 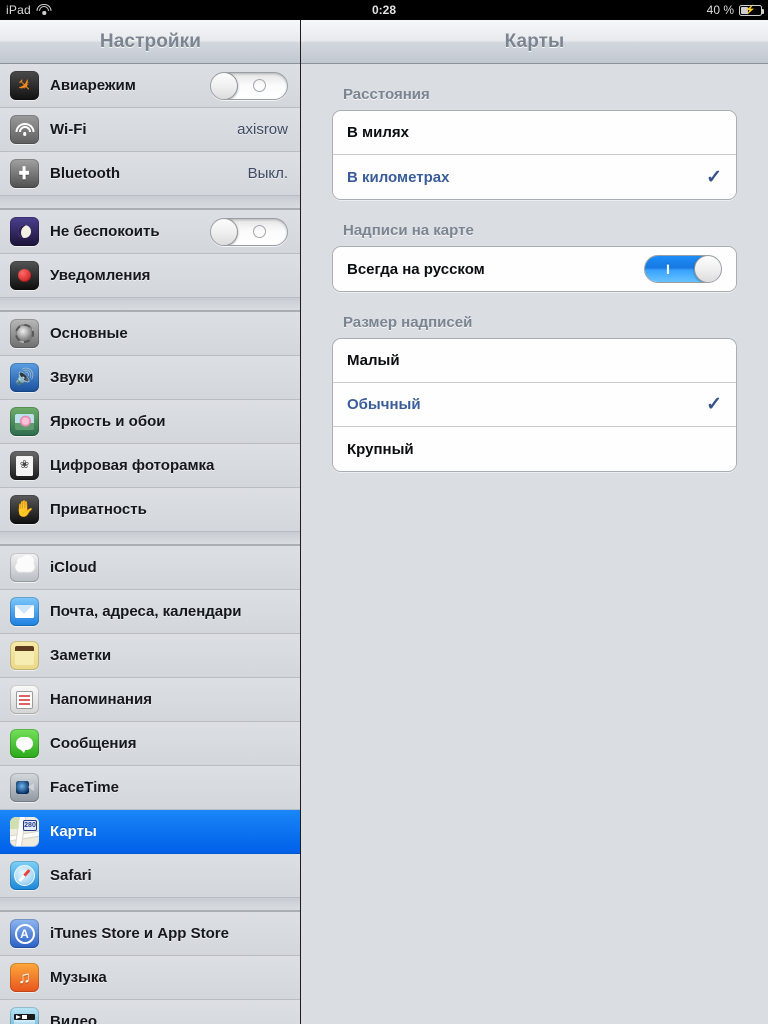 What do you see at coordinates (78, 977) in the screenshot?
I see `sidebar-item-label: Музыка` at bounding box center [78, 977].